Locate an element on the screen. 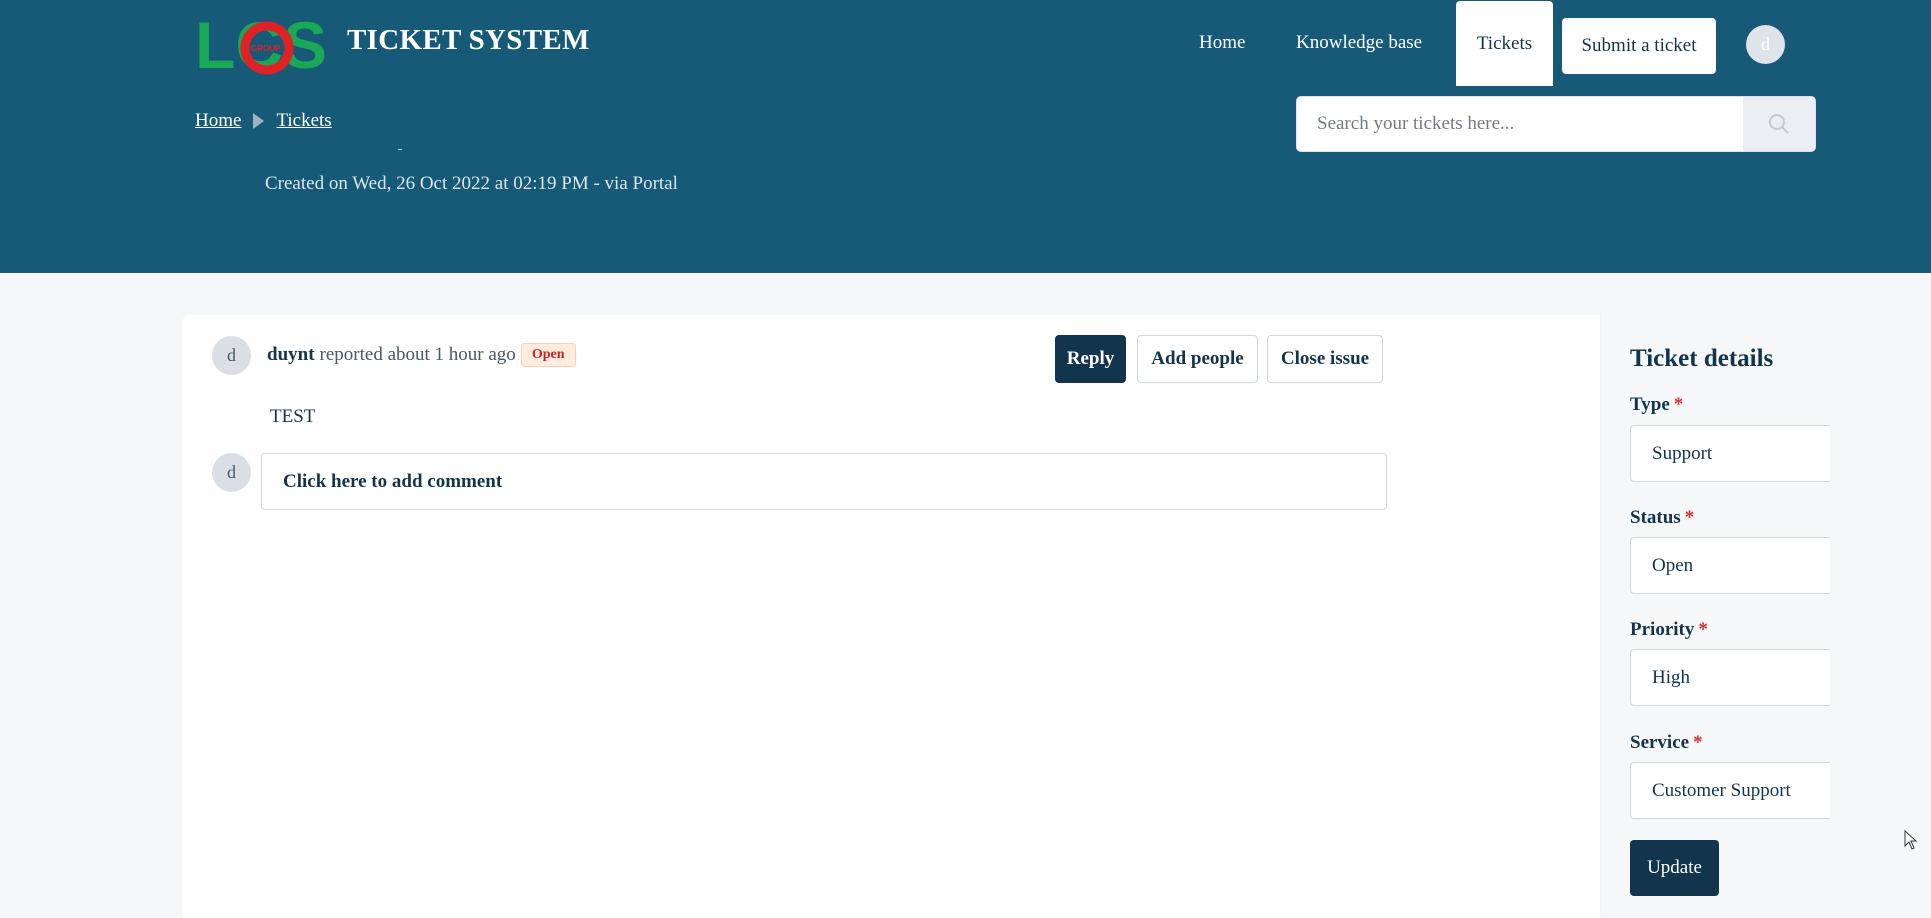 This screenshot has width=1931, height=918. status-select: Open is located at coordinates (1730, 565).